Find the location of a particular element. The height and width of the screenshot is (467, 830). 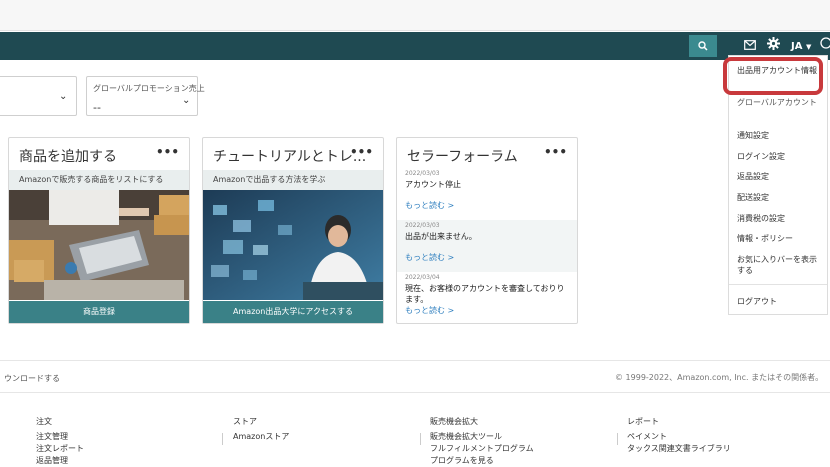

learning-photo is located at coordinates (293, 245).